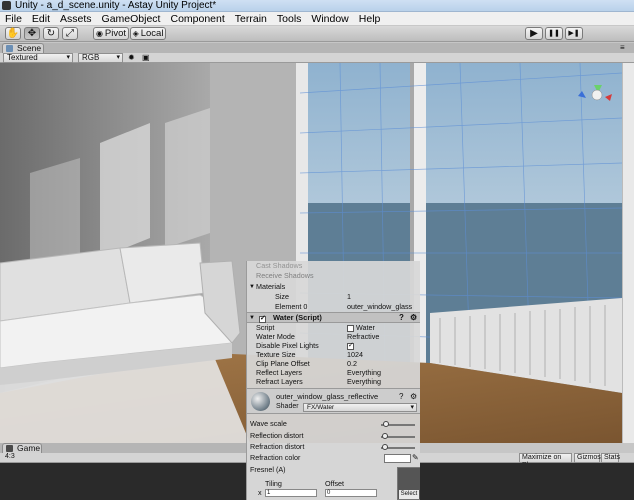 The image size is (634, 500). Describe the element at coordinates (279, 381) in the screenshot. I see `refract-layers-label: Refract Layers` at that location.